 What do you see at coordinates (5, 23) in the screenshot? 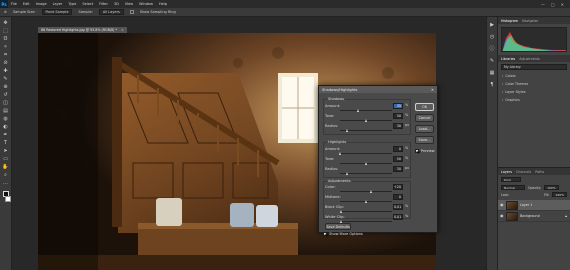
I see `move-icon: ✥` at bounding box center [5, 23].